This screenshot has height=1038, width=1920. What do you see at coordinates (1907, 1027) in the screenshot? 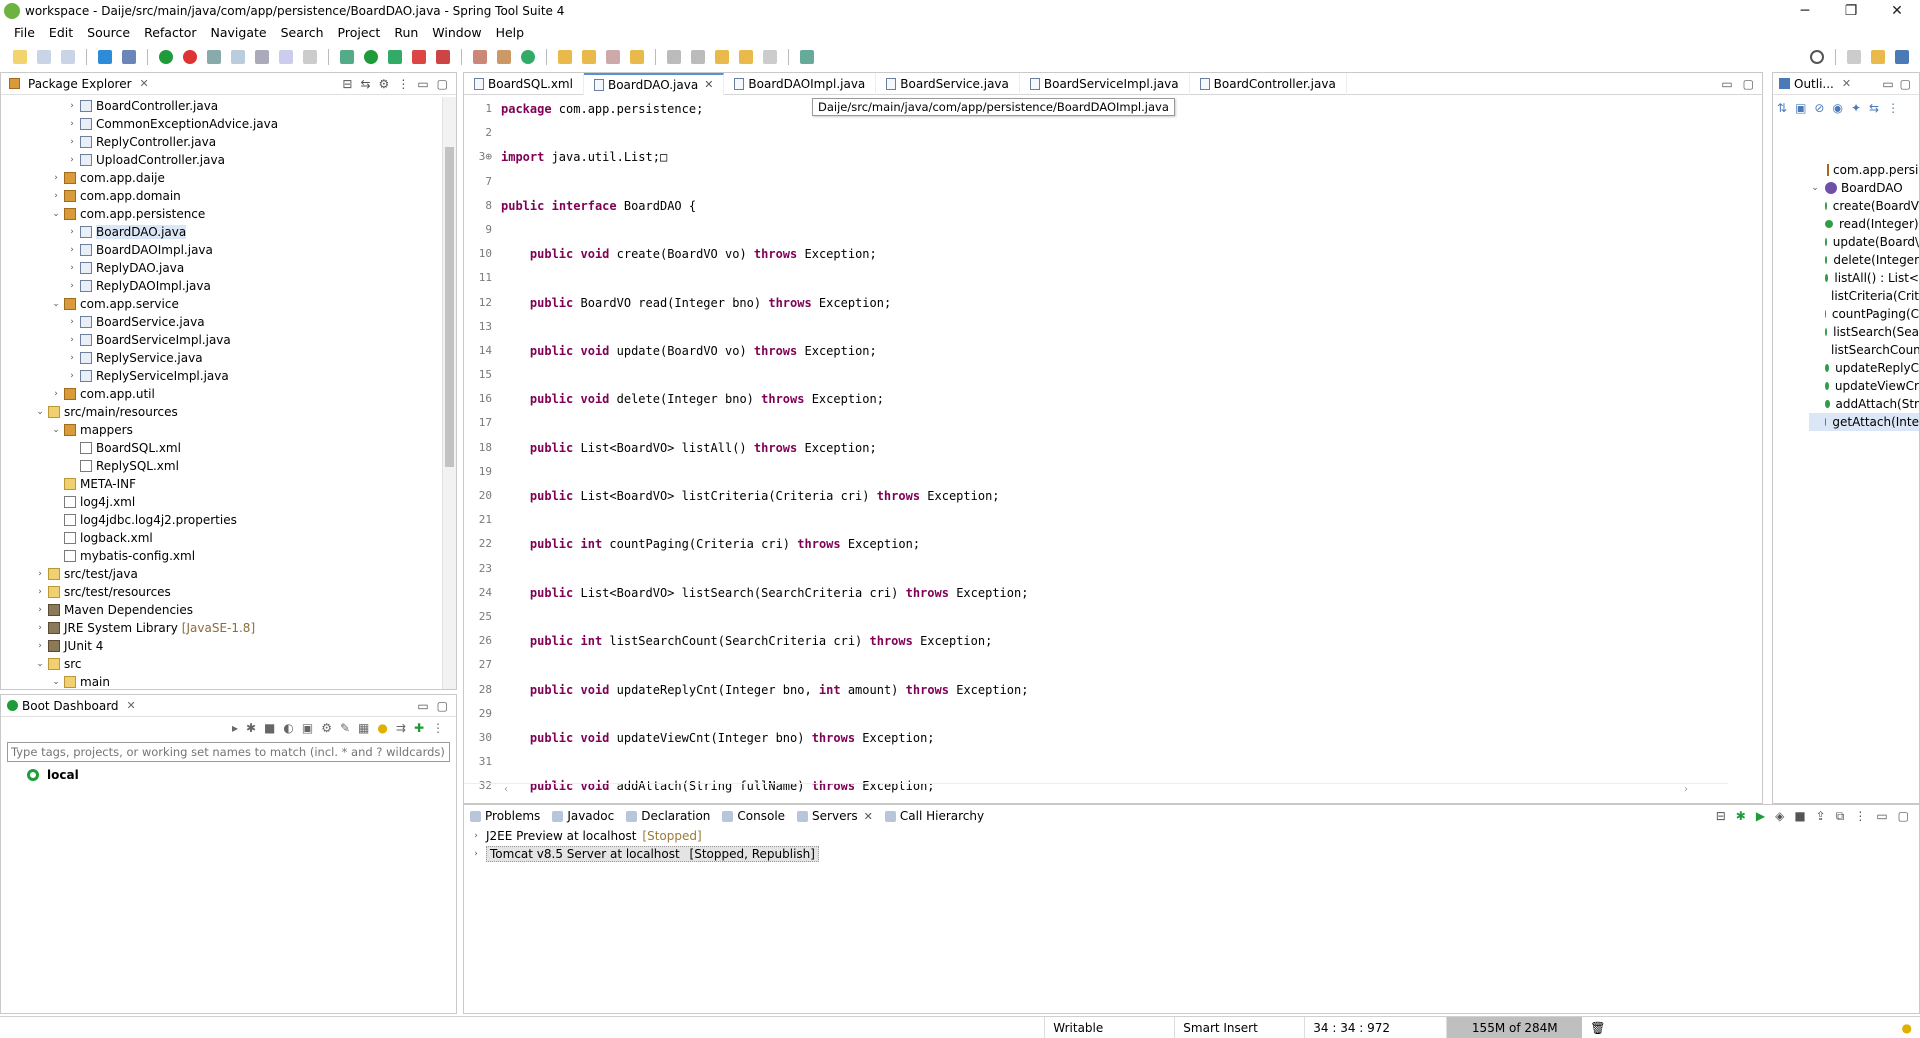
I see `tip-lightbulb-icon: ●` at bounding box center [1907, 1027].